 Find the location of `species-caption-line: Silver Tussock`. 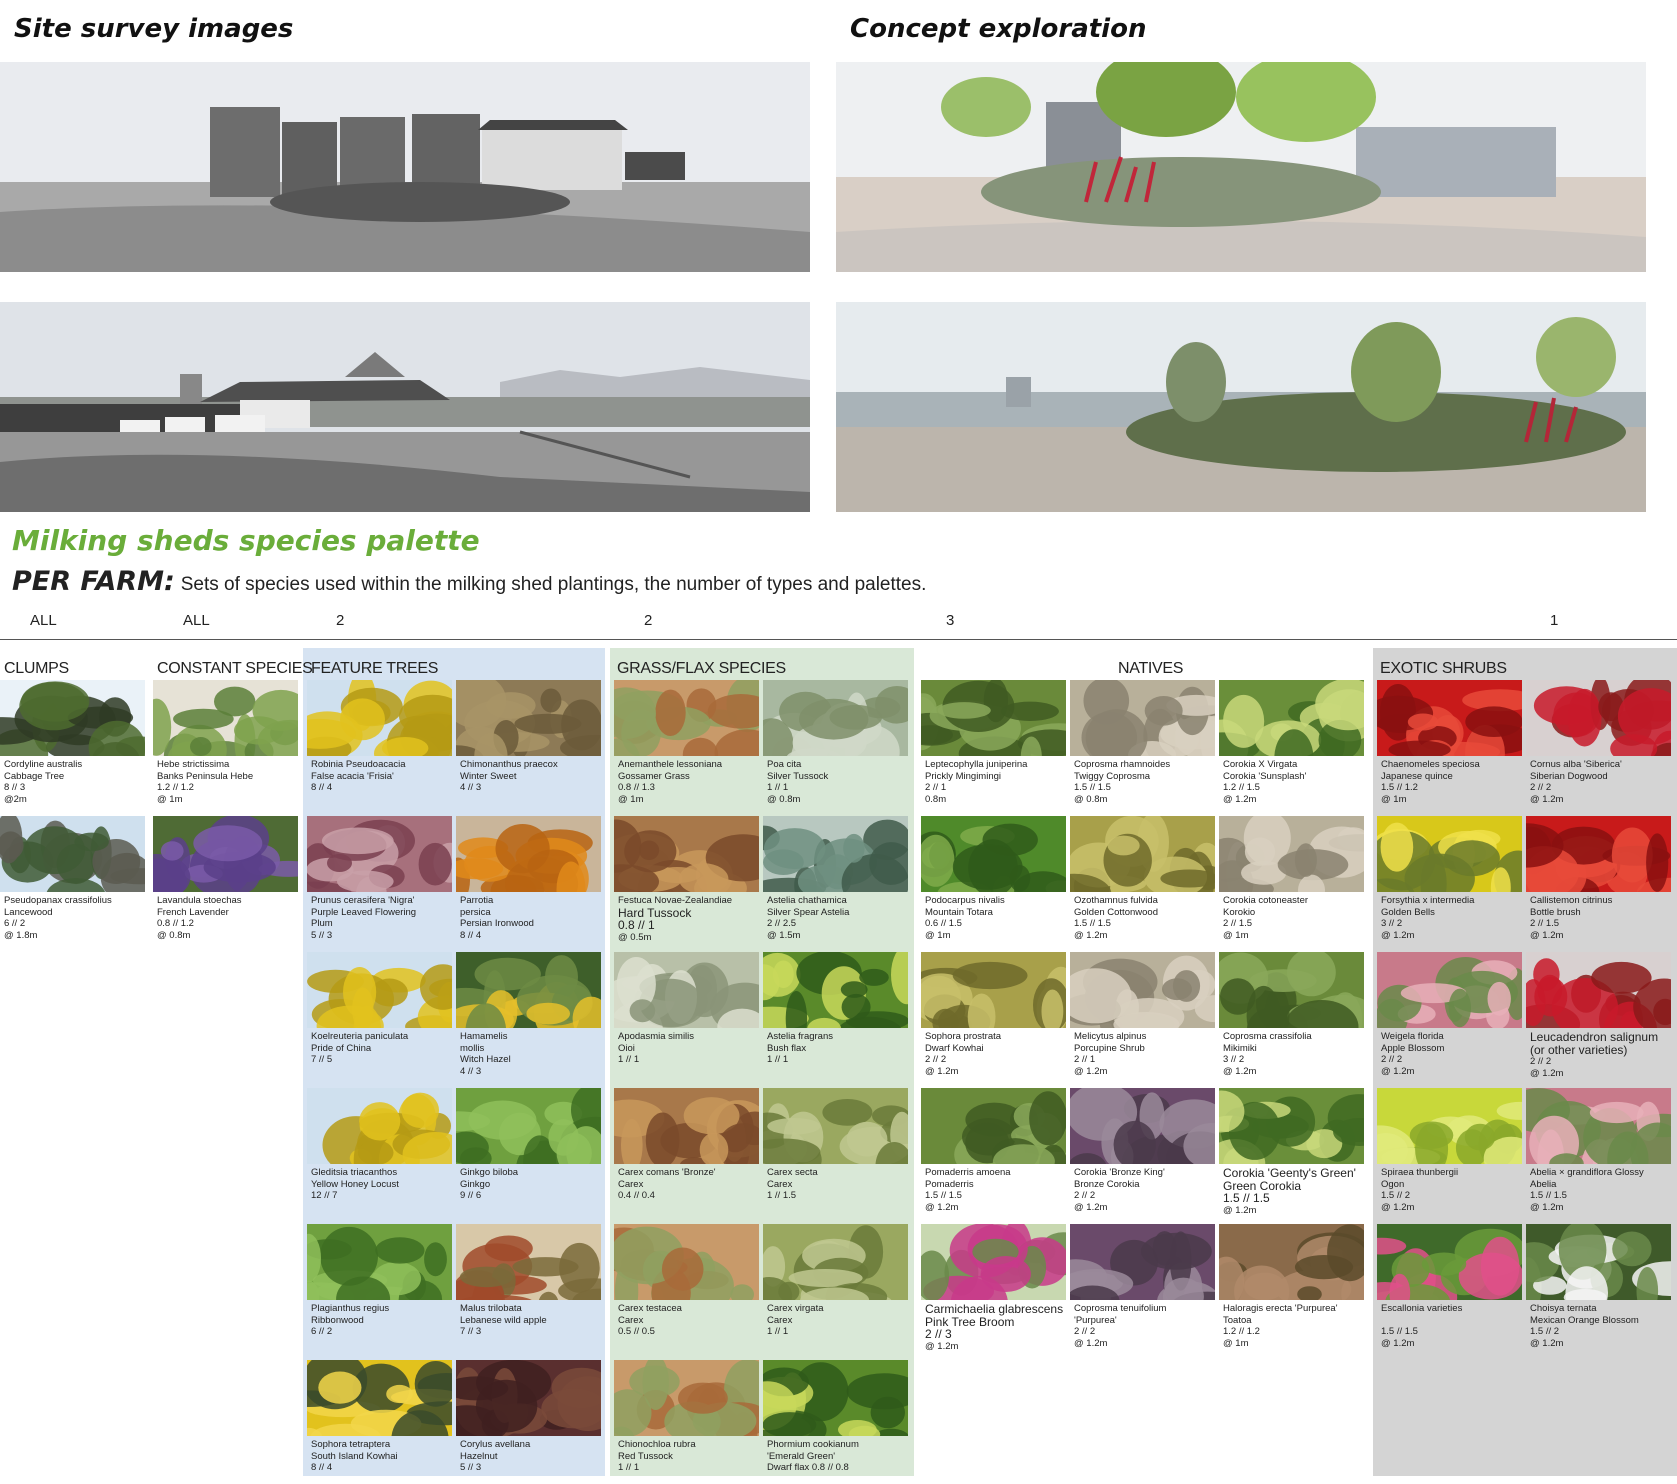

species-caption-line: Silver Tussock is located at coordinates (798, 776).